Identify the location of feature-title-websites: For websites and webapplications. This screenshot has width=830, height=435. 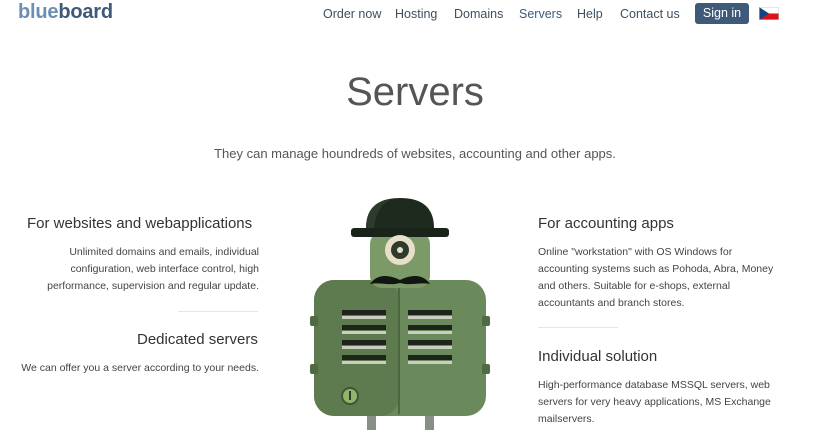
(140, 223).